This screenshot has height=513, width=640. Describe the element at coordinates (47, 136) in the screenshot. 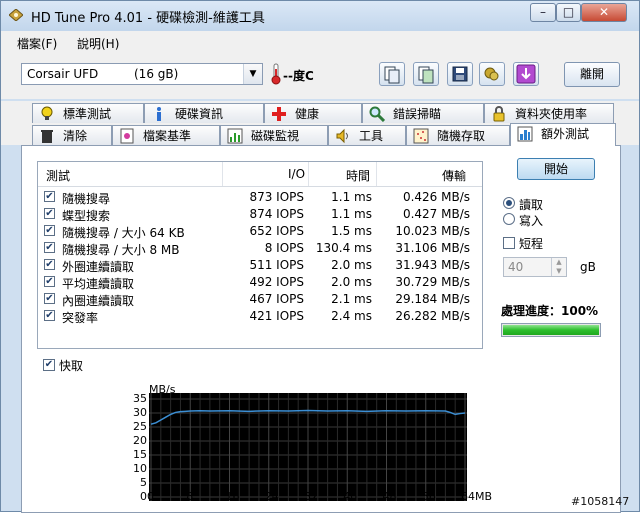

I see `trash-icon` at that location.